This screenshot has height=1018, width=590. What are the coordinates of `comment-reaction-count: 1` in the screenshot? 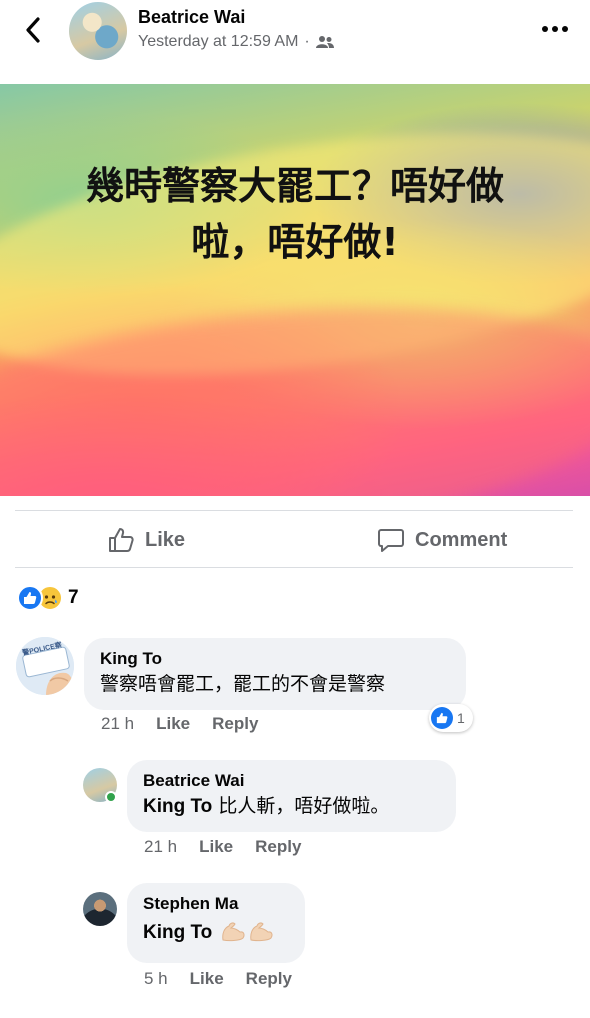 It's located at (461, 718).